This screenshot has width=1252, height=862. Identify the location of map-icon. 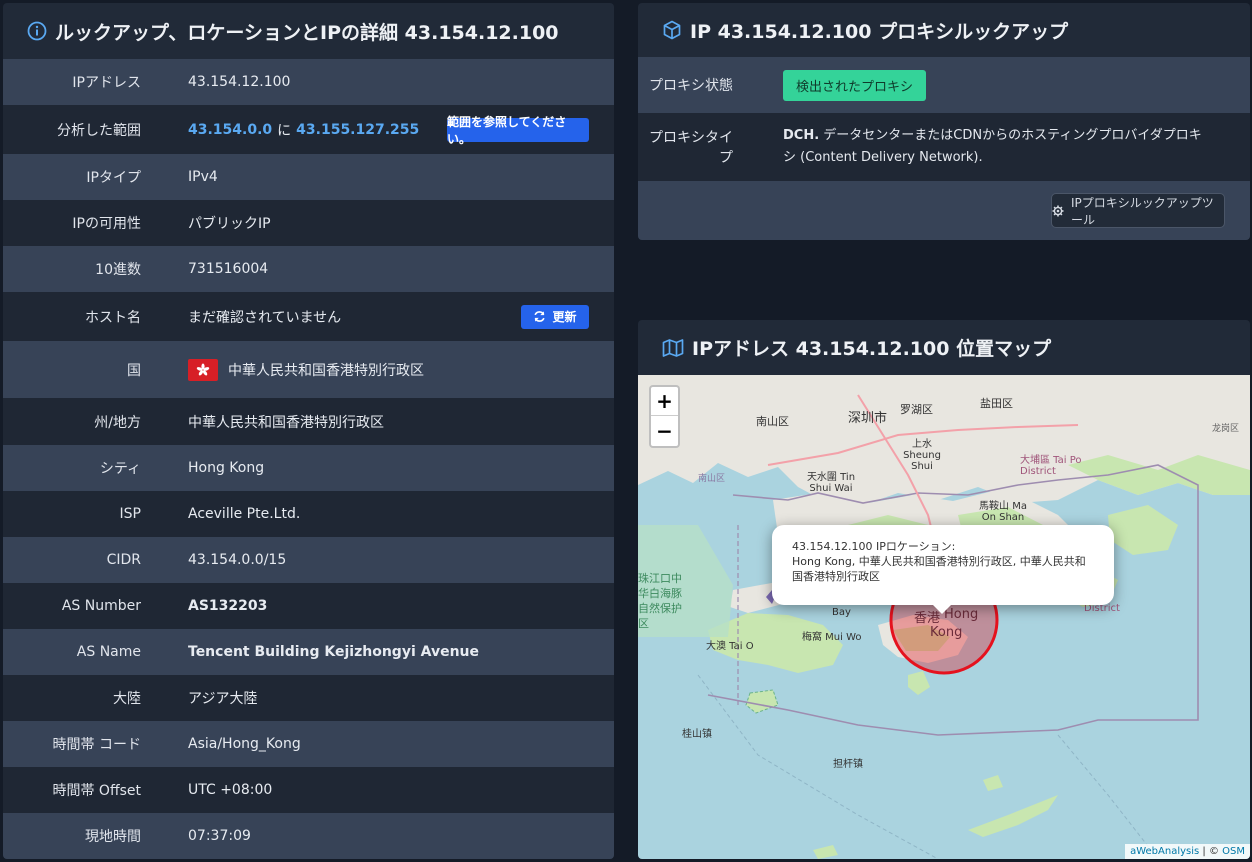
(673, 348).